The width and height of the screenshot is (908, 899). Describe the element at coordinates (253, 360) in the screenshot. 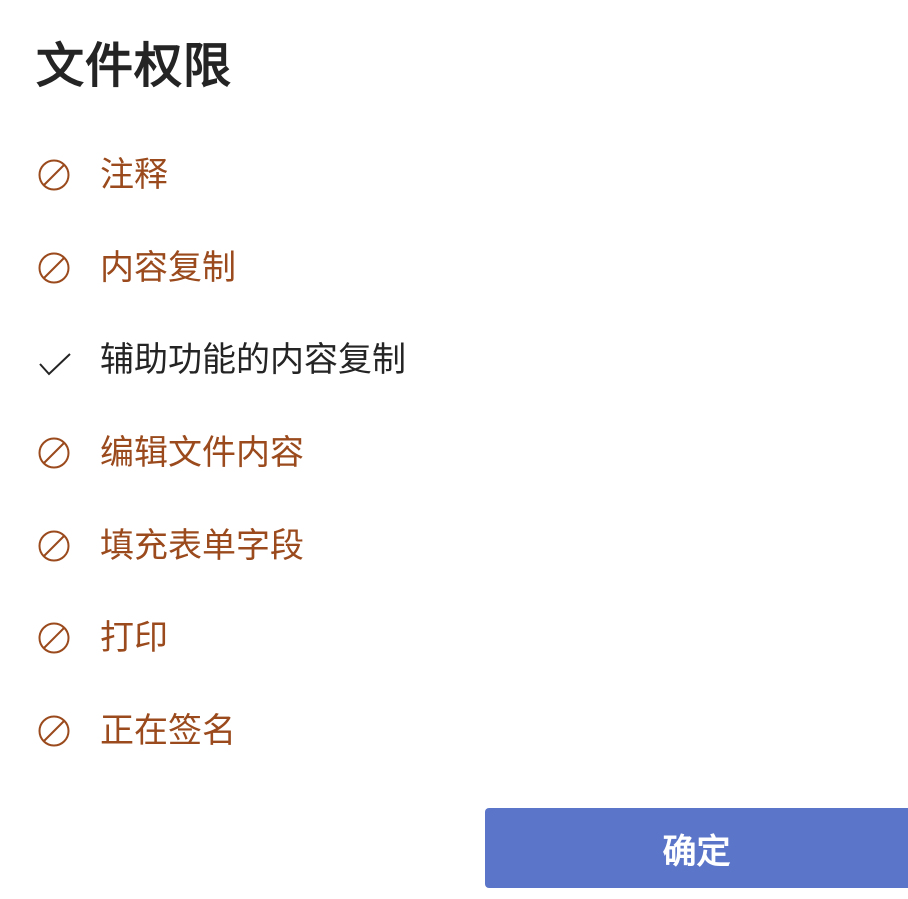

I see `permission-label: 辅助功能的内容复制` at that location.